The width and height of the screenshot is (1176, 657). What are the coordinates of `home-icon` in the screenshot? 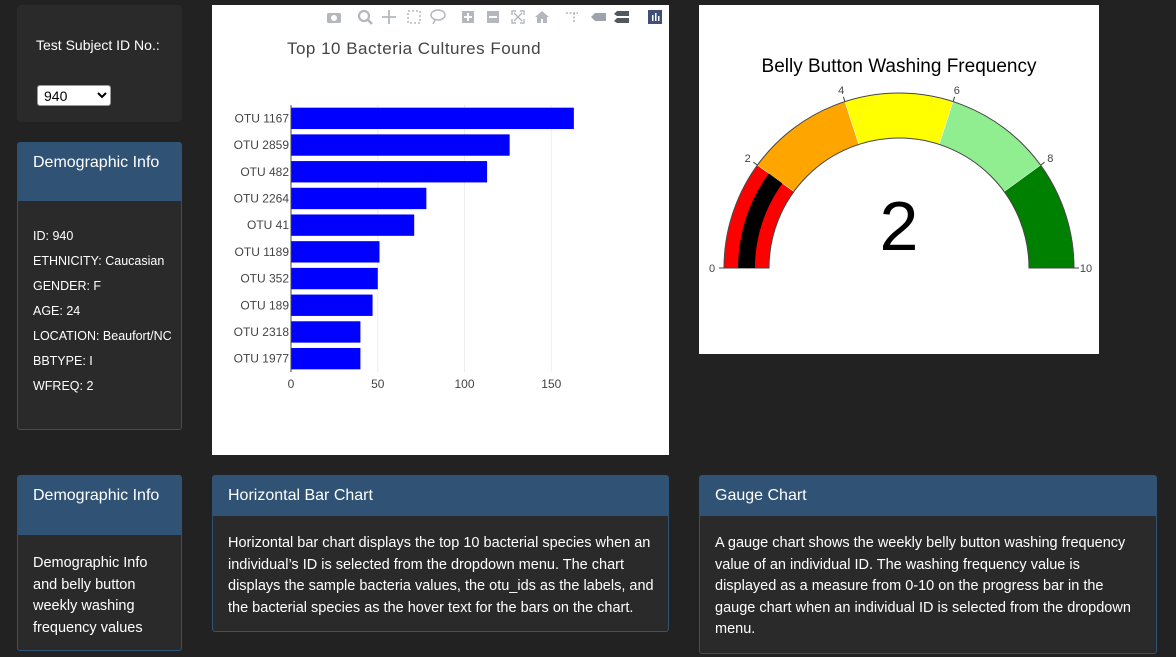 It's located at (542, 17).